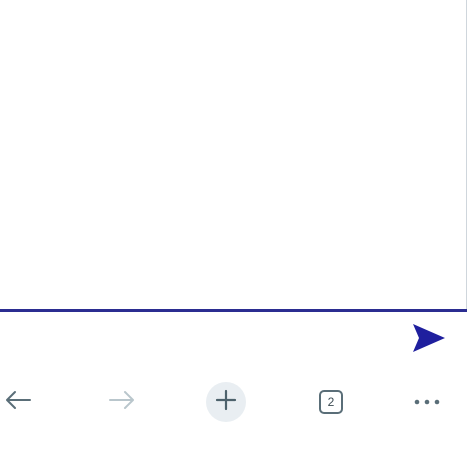 The image size is (467, 449). What do you see at coordinates (233, 343) in the screenshot?
I see `message-composer` at bounding box center [233, 343].